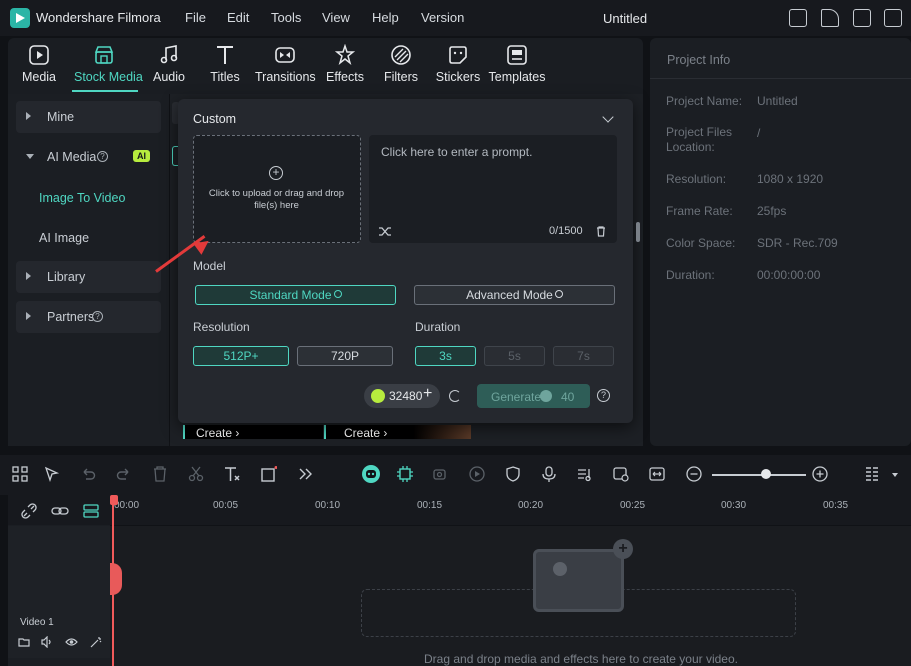  What do you see at coordinates (385, 231) in the screenshot?
I see `shuffle-icon` at bounding box center [385, 231].